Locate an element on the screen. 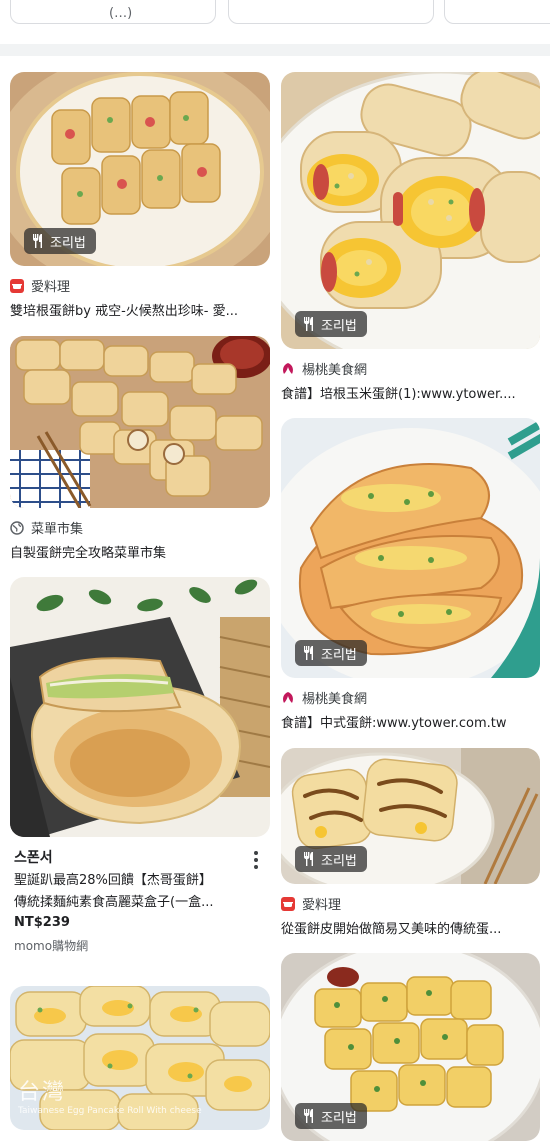  sponsor-label: 스폰서 is located at coordinates (33, 858).